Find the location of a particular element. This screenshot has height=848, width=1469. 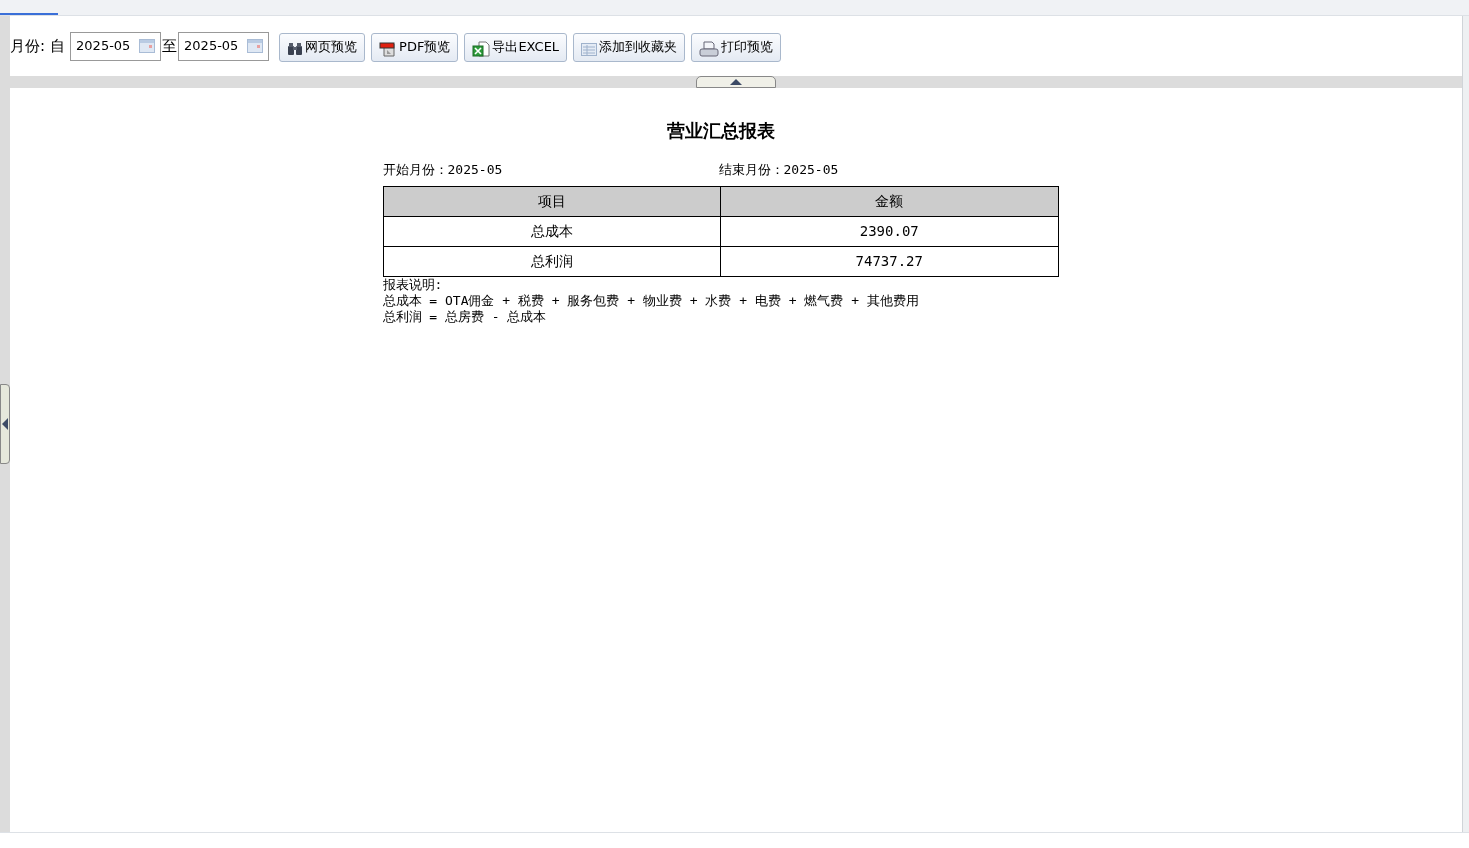

toolbar-button: 网页预览 is located at coordinates (322, 47).